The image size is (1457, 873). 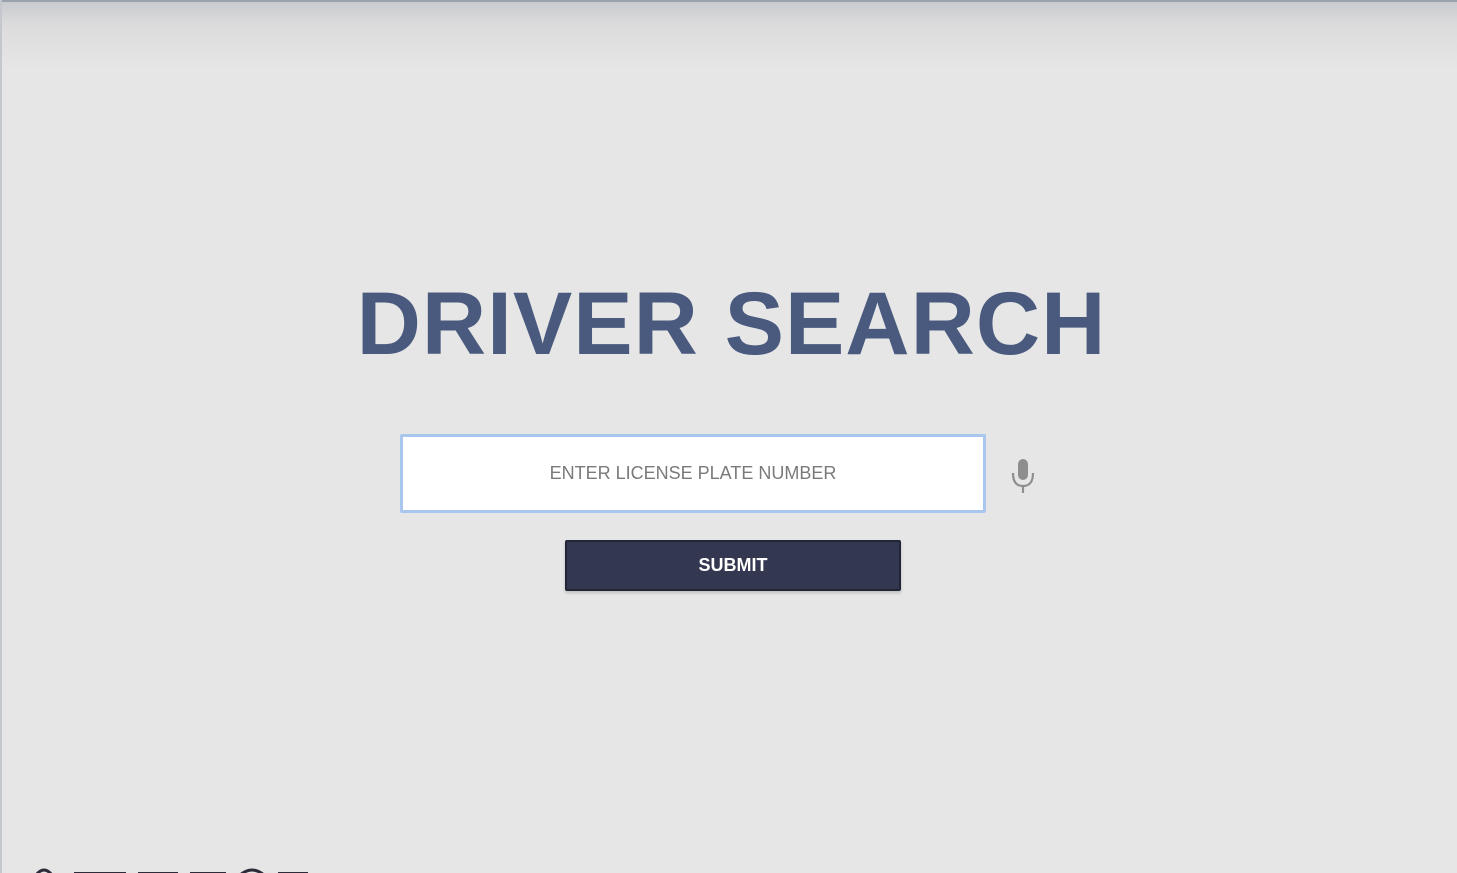 I want to click on search-box, so click(x=693, y=473).